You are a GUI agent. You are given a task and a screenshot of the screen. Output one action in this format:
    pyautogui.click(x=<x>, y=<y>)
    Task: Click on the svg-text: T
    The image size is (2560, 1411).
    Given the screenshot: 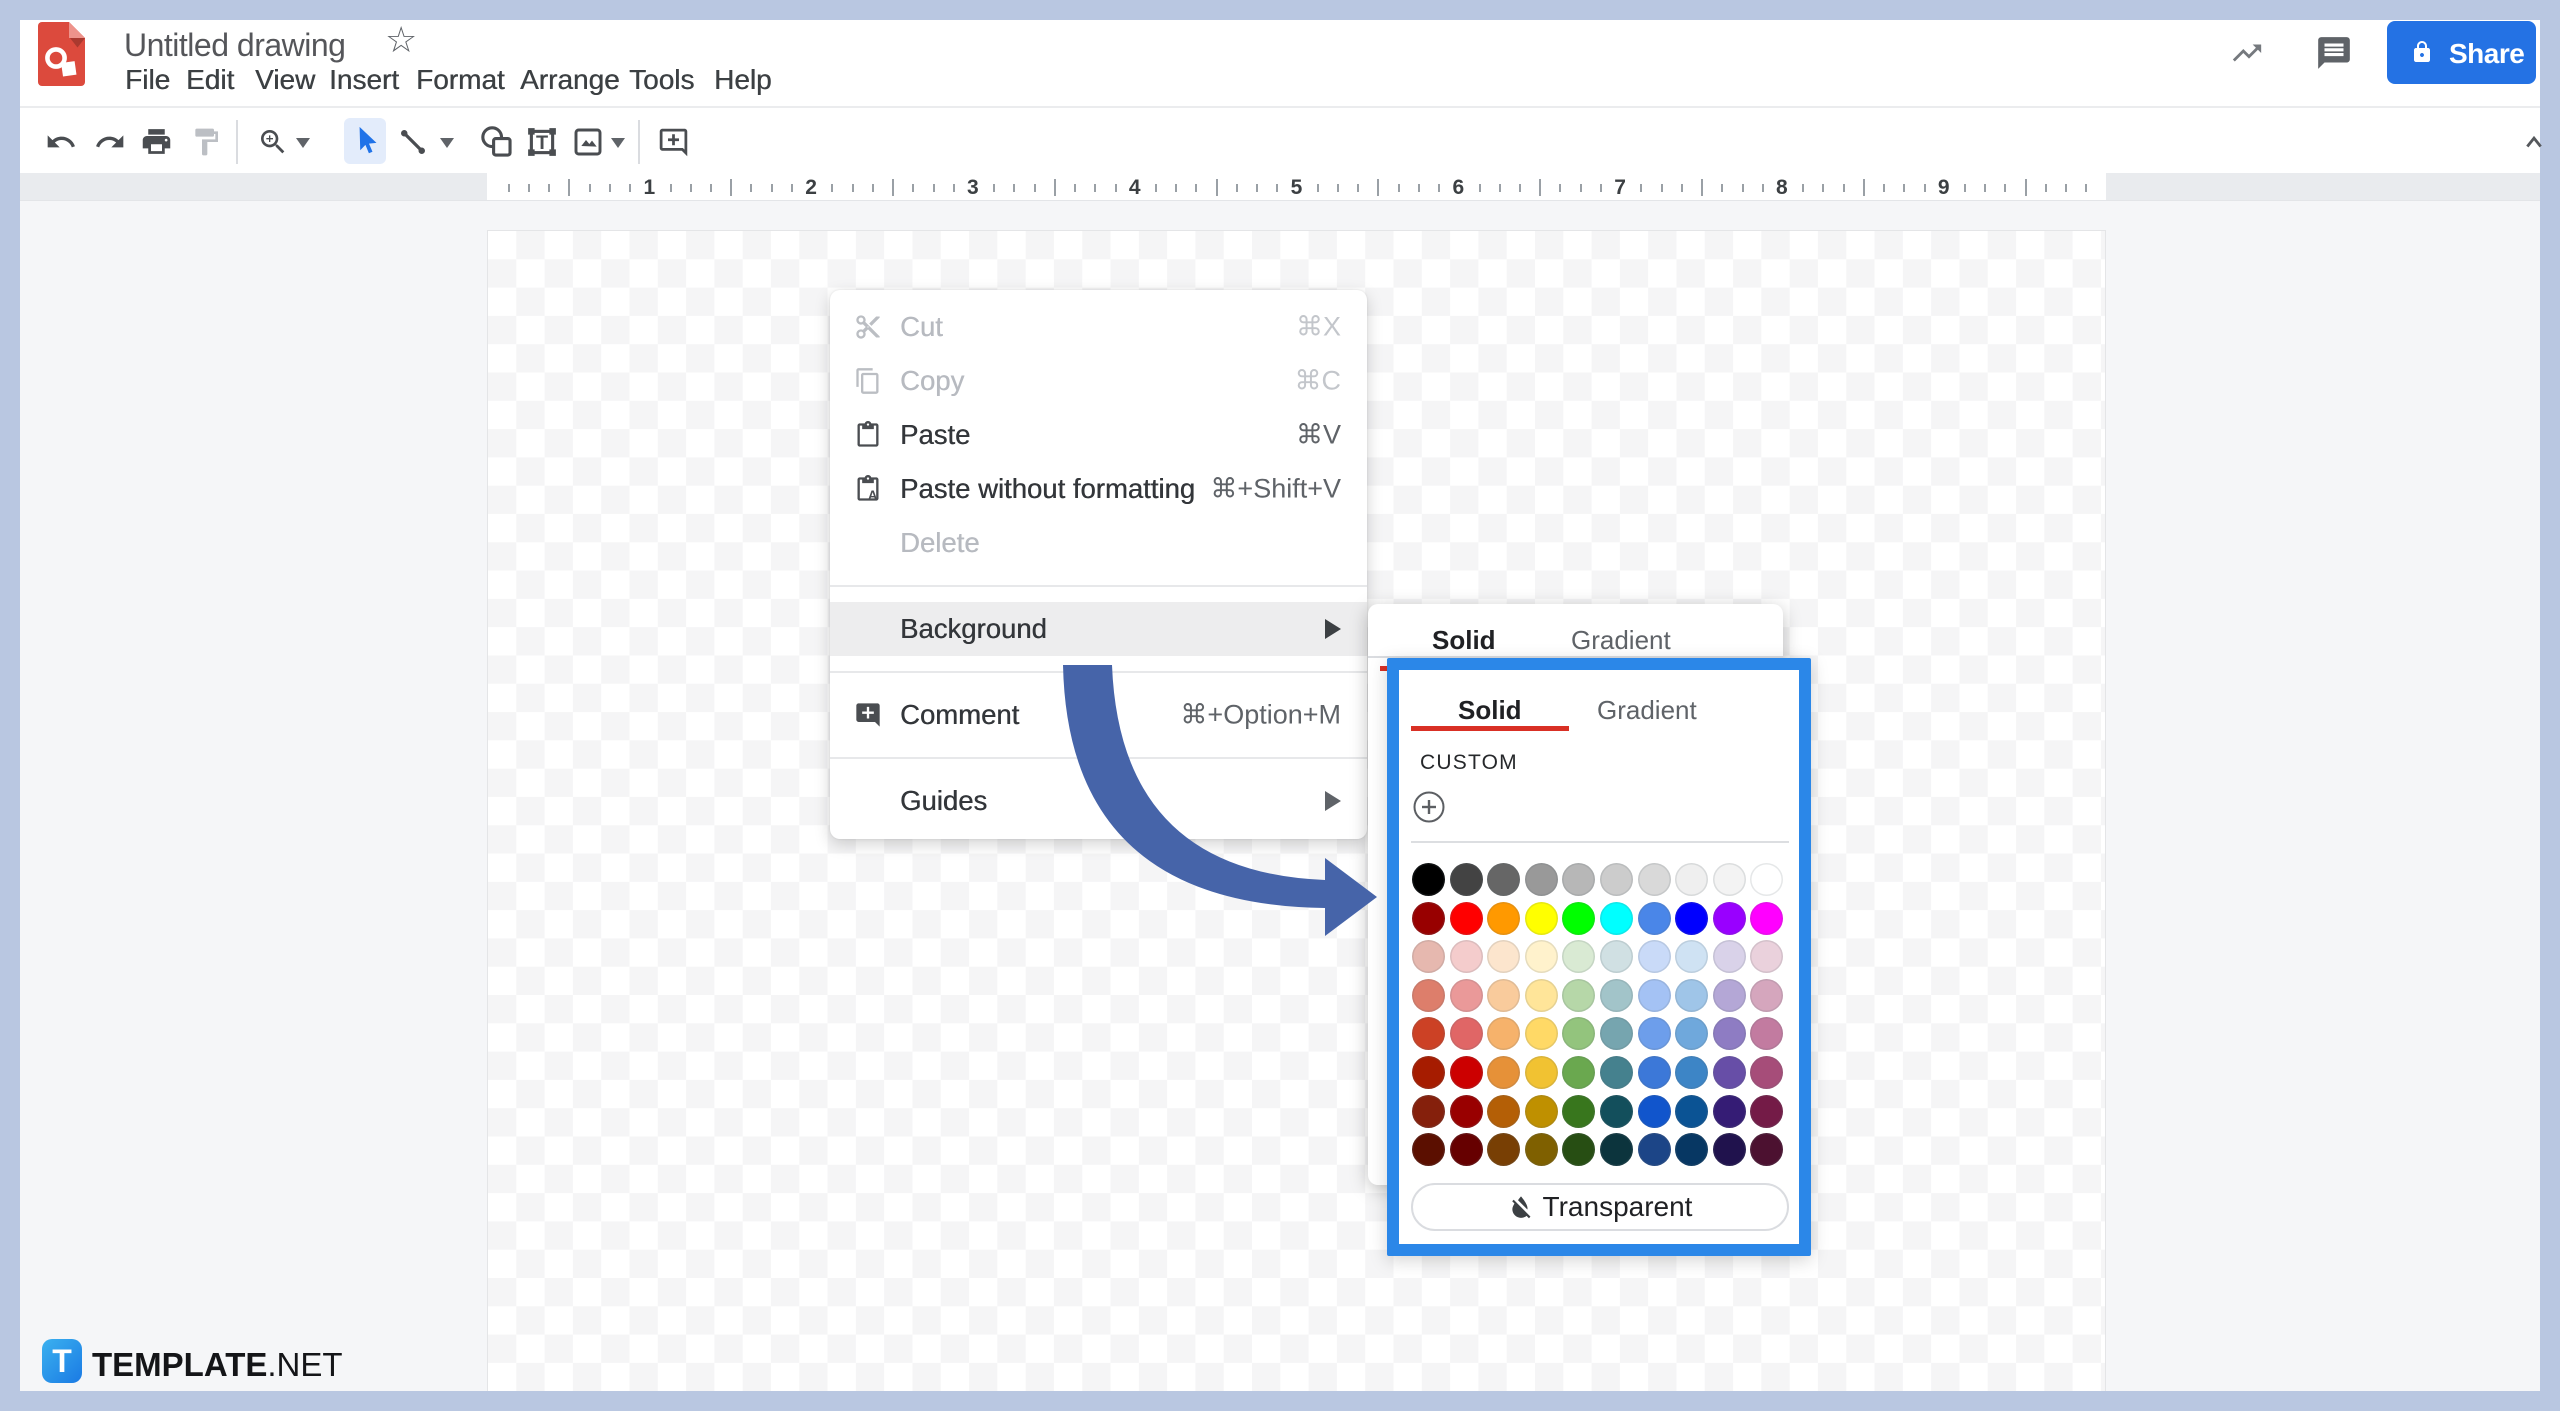 What is the action you would take?
    pyautogui.click(x=542, y=143)
    